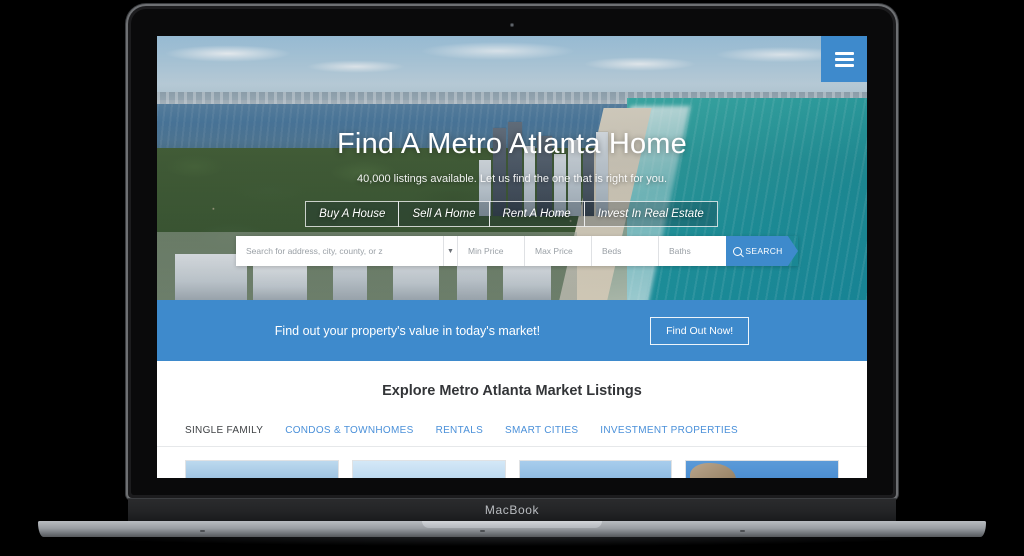  What do you see at coordinates (625, 251) in the screenshot?
I see `beds-input: Beds` at bounding box center [625, 251].